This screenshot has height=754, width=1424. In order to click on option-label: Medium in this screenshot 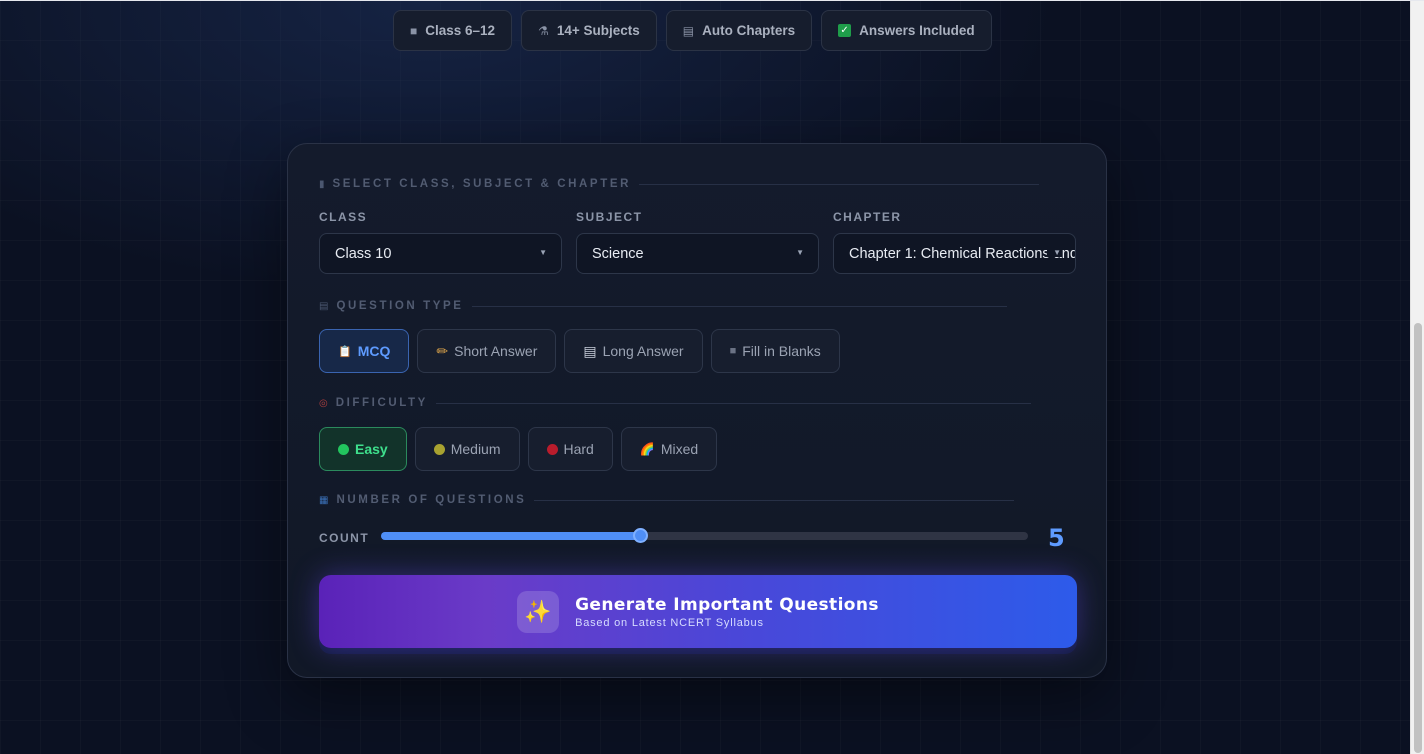, I will do `click(475, 449)`.